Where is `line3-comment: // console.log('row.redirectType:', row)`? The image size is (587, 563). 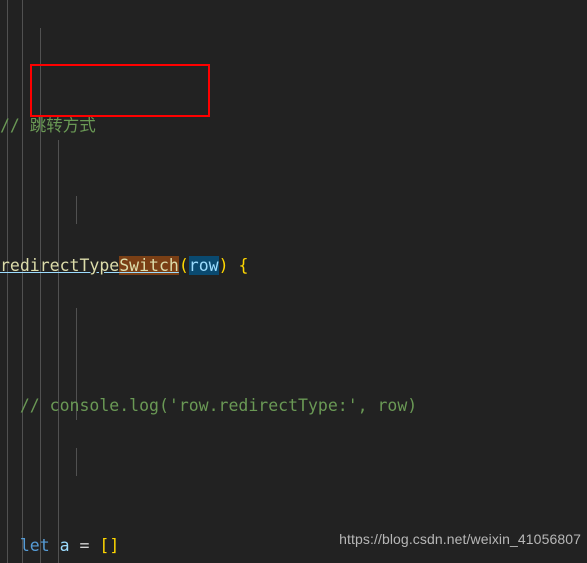 line3-comment: // console.log('row.redirectType:', row) is located at coordinates (218, 405).